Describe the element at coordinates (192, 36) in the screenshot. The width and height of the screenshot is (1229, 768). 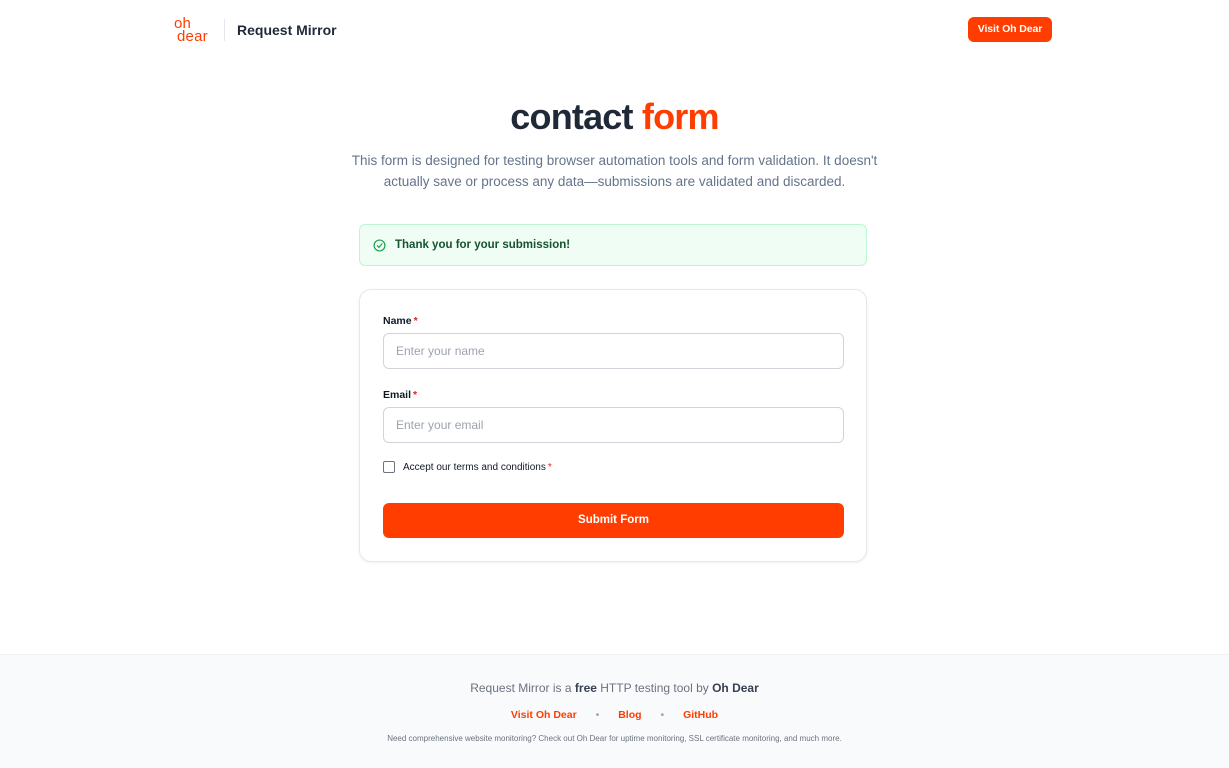
I see `logo-line-2: dear` at that location.